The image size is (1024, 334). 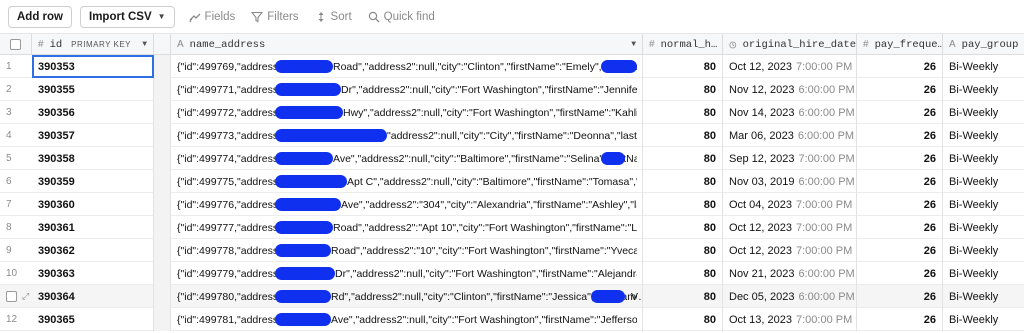 I want to click on original-hire-date-cell: Dec 05, 2023 6:00:00 PM, so click(x=790, y=296).